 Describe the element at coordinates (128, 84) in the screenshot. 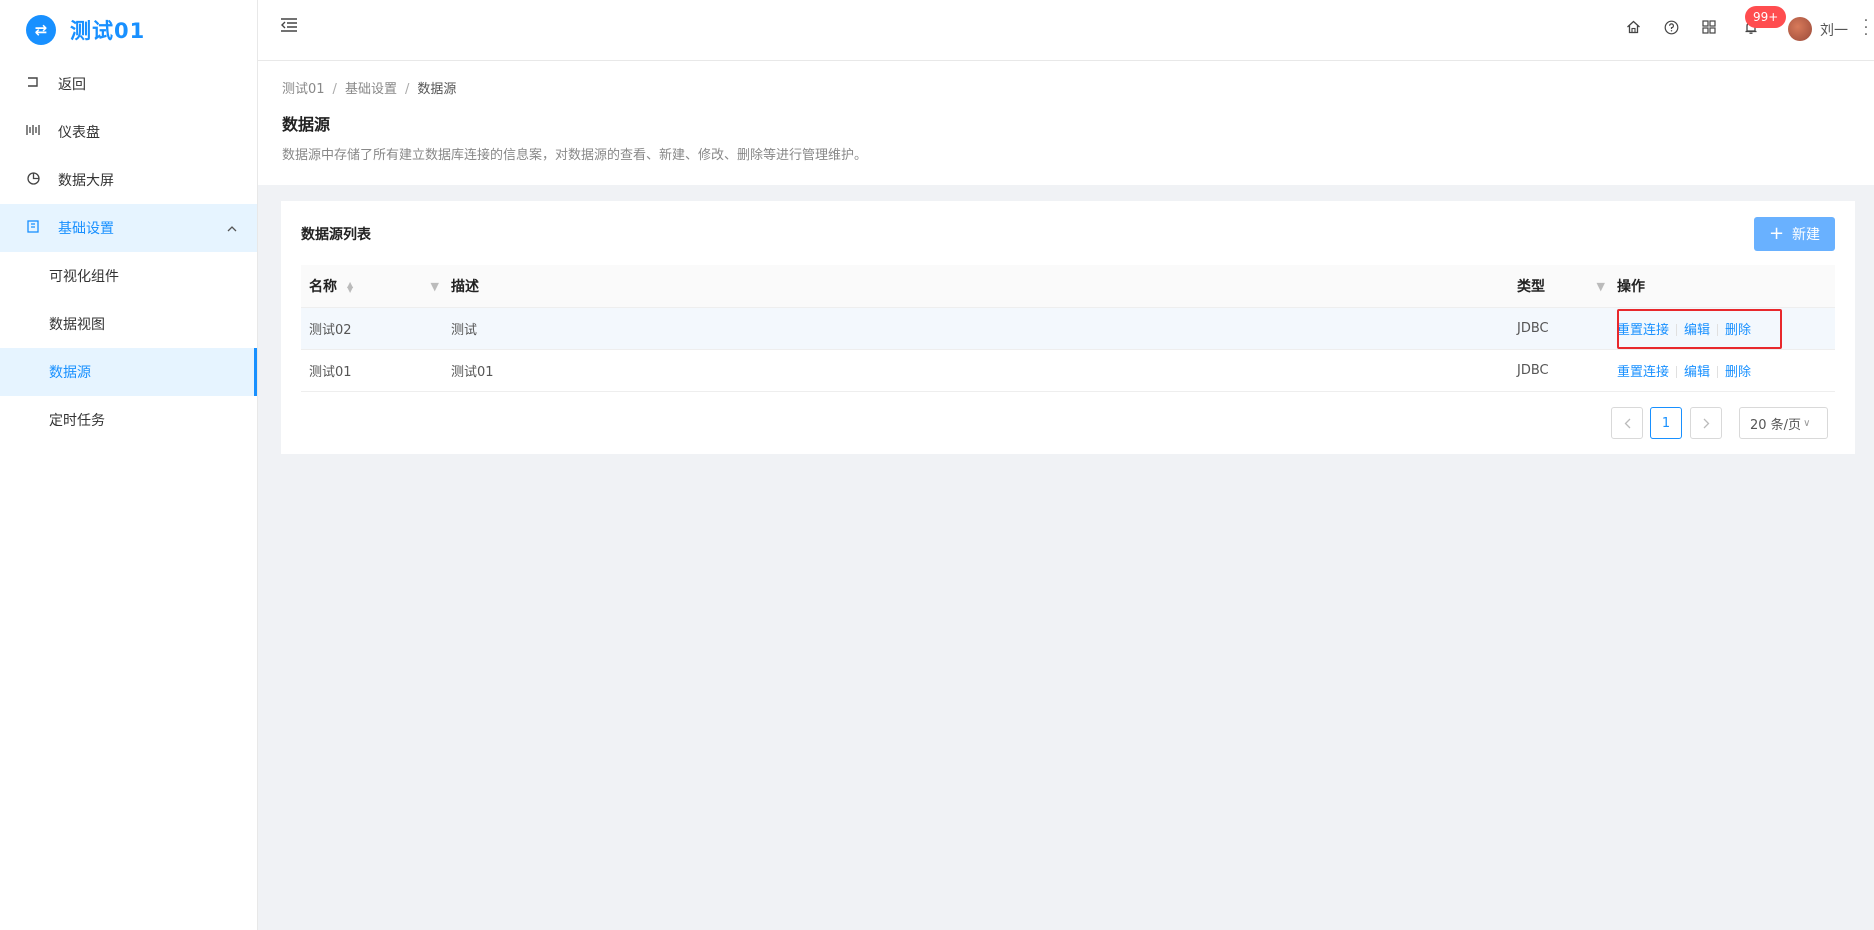

I see `sidebar-item-back: 返回` at that location.